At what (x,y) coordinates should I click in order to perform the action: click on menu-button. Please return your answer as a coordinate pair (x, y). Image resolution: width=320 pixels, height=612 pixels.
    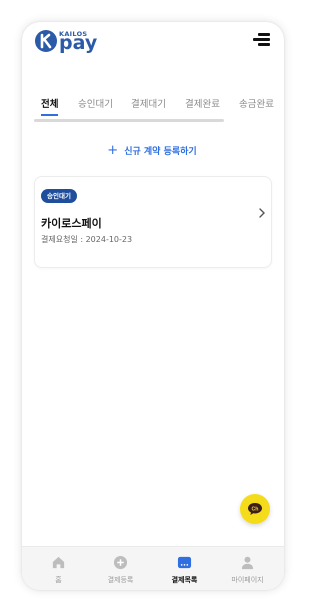
    Looking at the image, I should click on (261, 40).